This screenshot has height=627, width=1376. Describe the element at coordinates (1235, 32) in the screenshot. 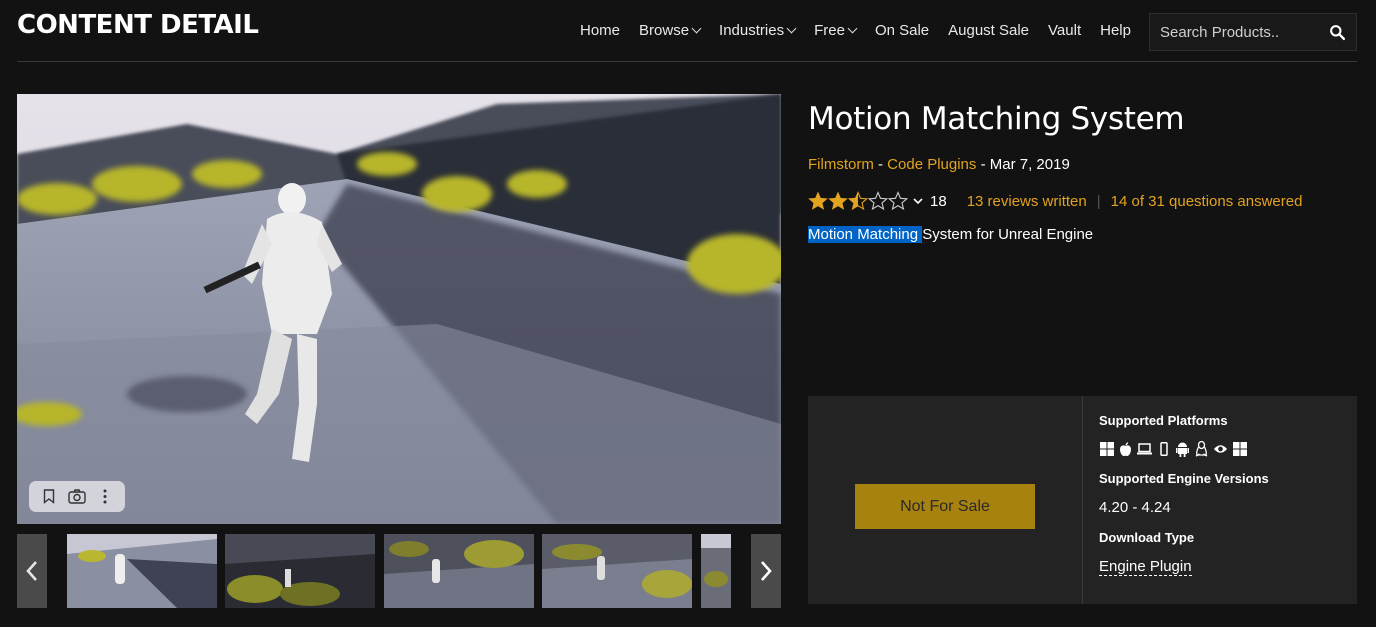

I see `search-input` at that location.